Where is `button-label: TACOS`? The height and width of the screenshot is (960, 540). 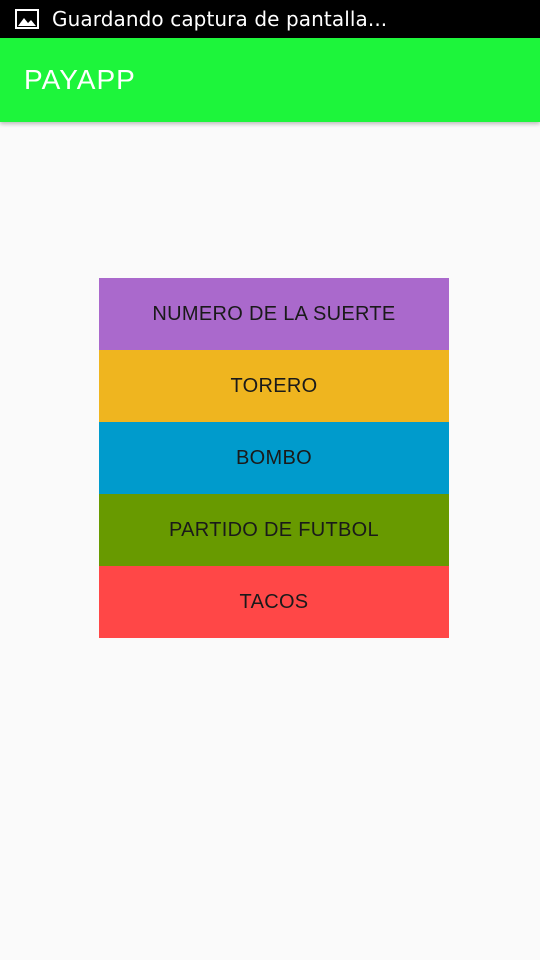
button-label: TACOS is located at coordinates (274, 601).